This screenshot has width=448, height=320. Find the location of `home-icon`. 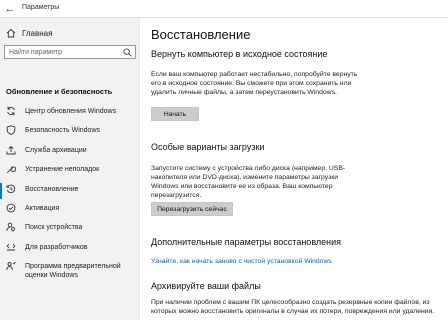

home-icon is located at coordinates (11, 33).